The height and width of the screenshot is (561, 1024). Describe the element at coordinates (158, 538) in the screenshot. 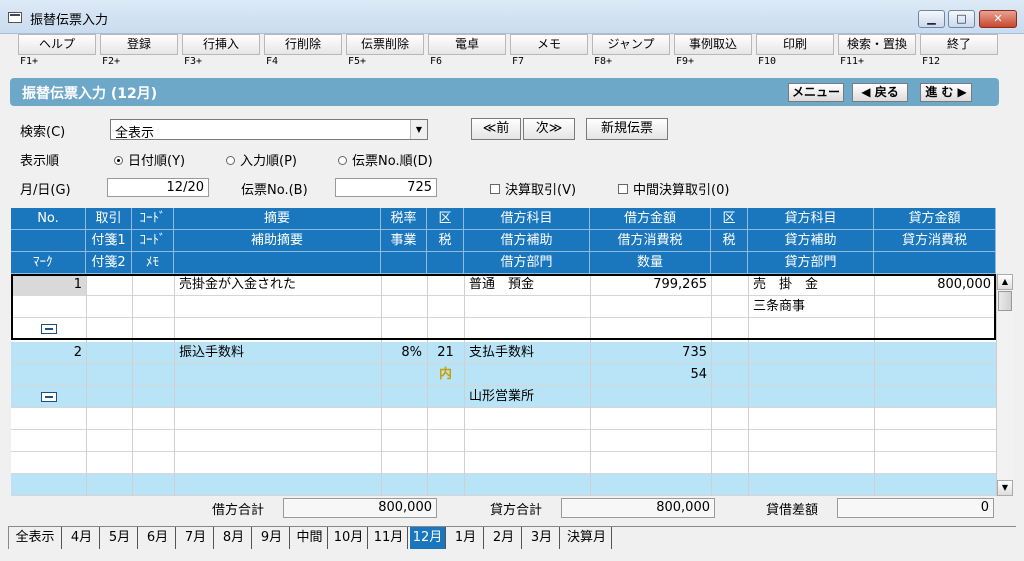

I see `tab-june: 6月` at that location.